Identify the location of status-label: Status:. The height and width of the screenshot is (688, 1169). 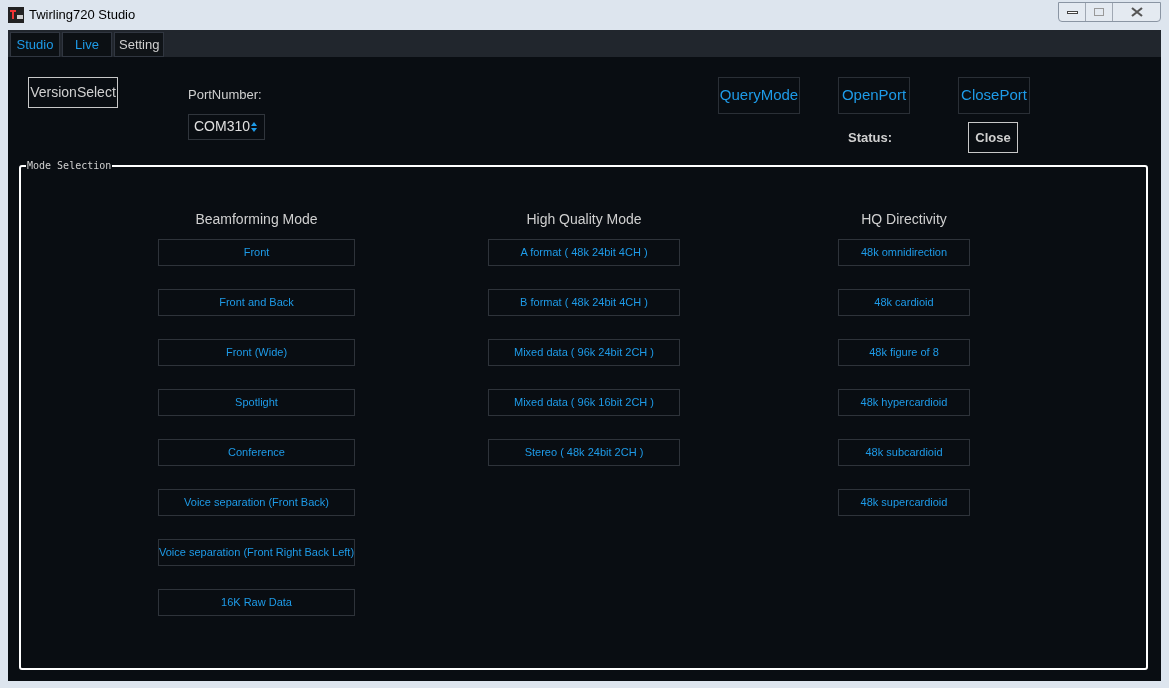
(870, 137).